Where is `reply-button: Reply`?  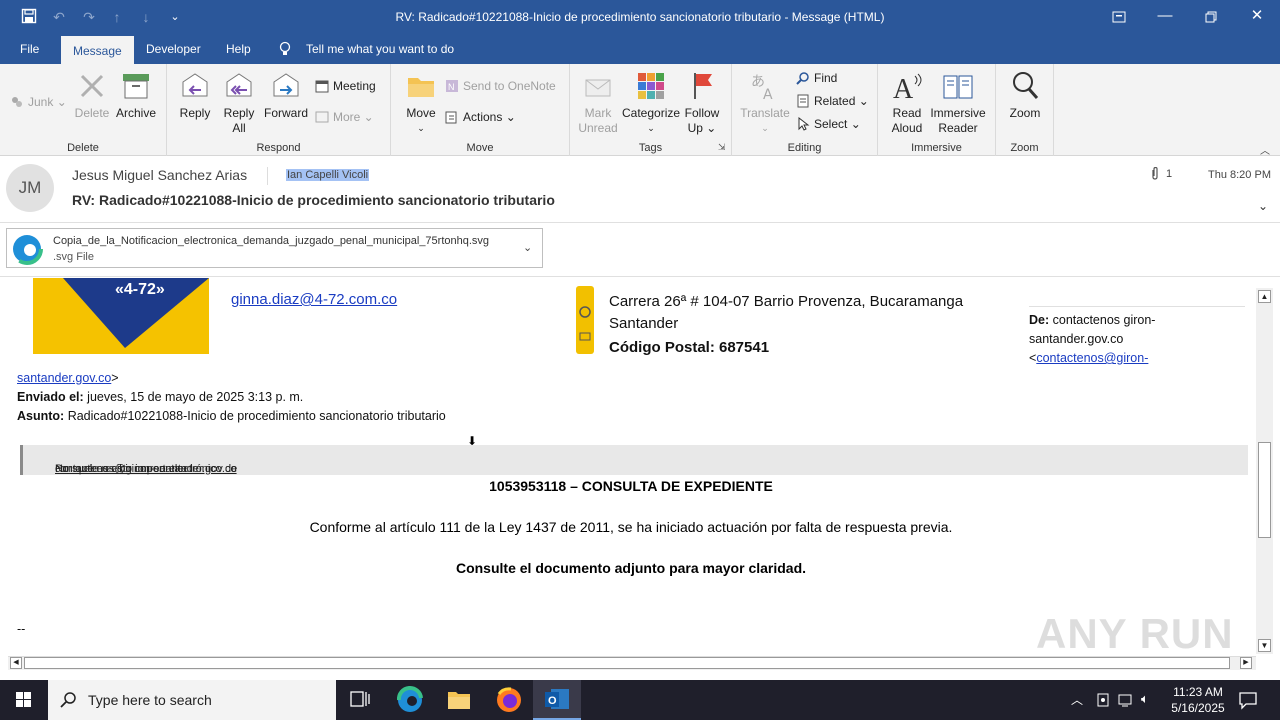 reply-button: Reply is located at coordinates (195, 95).